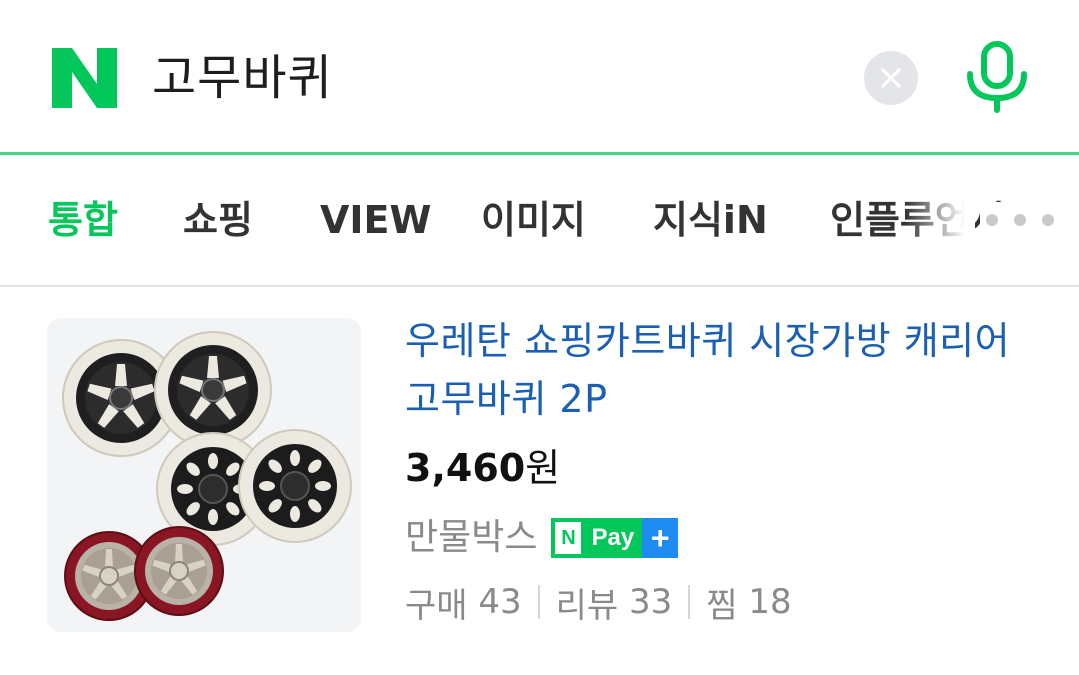  I want to click on clear-search-button, so click(891, 78).